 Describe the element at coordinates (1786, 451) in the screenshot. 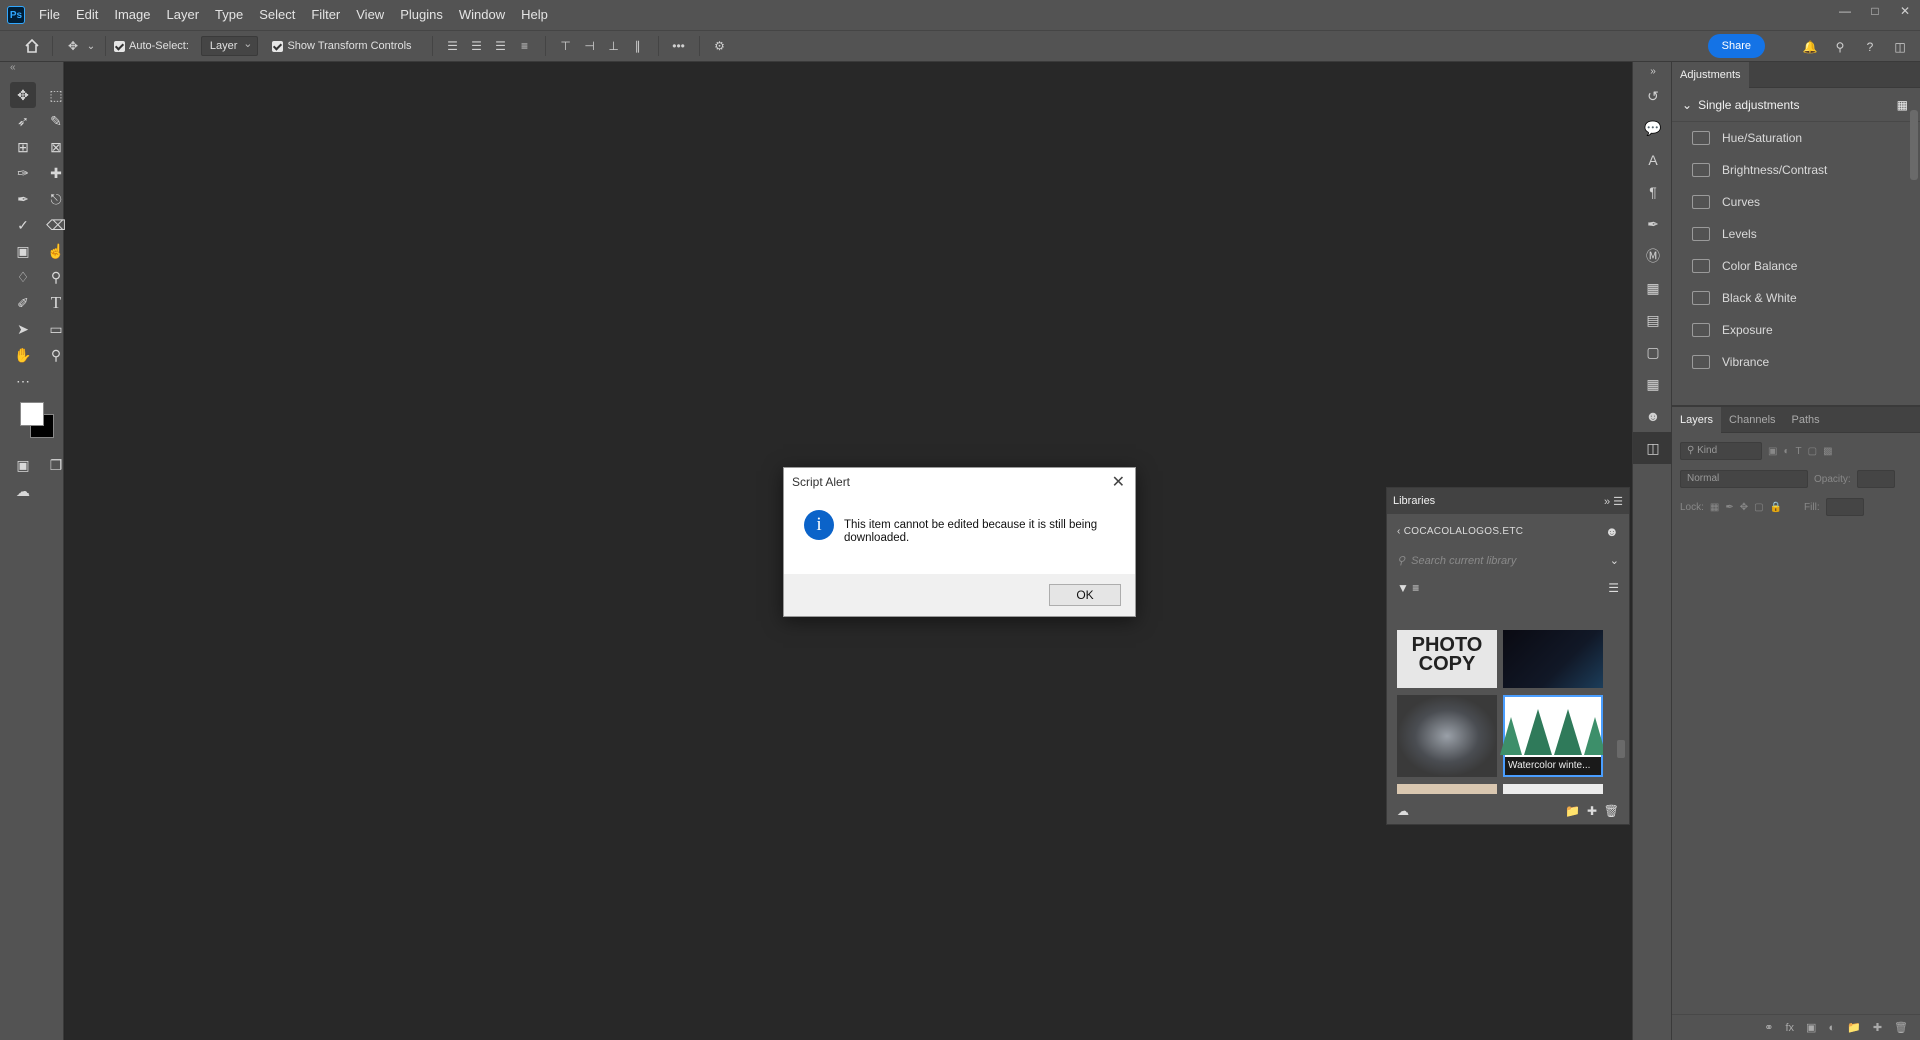

I see `filter-adjustment-icon: ◐` at that location.